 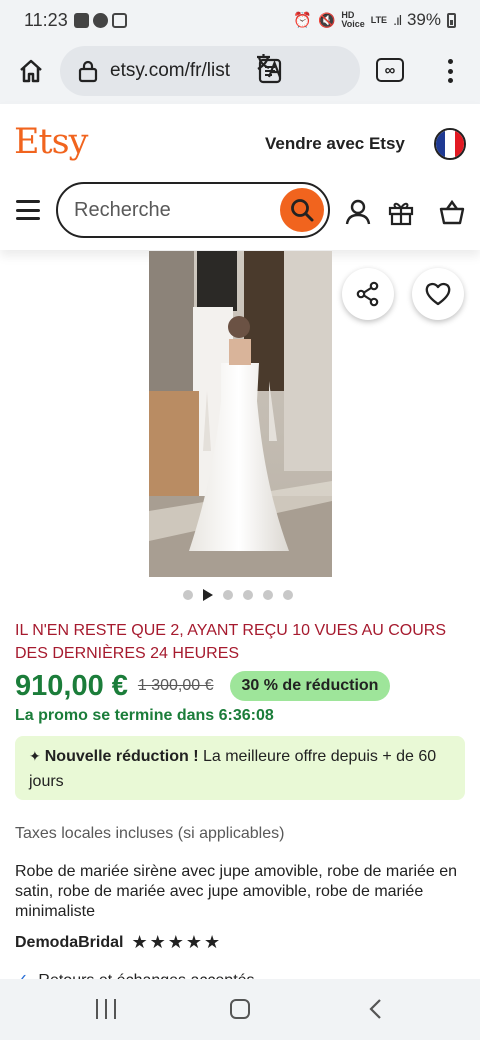 I want to click on france-flag-icon, so click(x=450, y=144).